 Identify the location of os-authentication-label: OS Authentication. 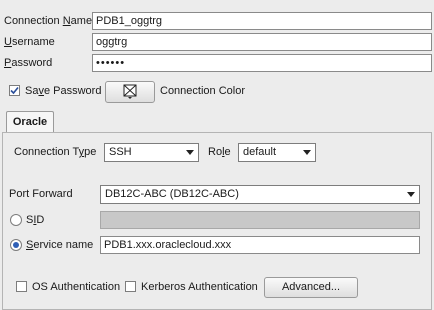
(76, 287).